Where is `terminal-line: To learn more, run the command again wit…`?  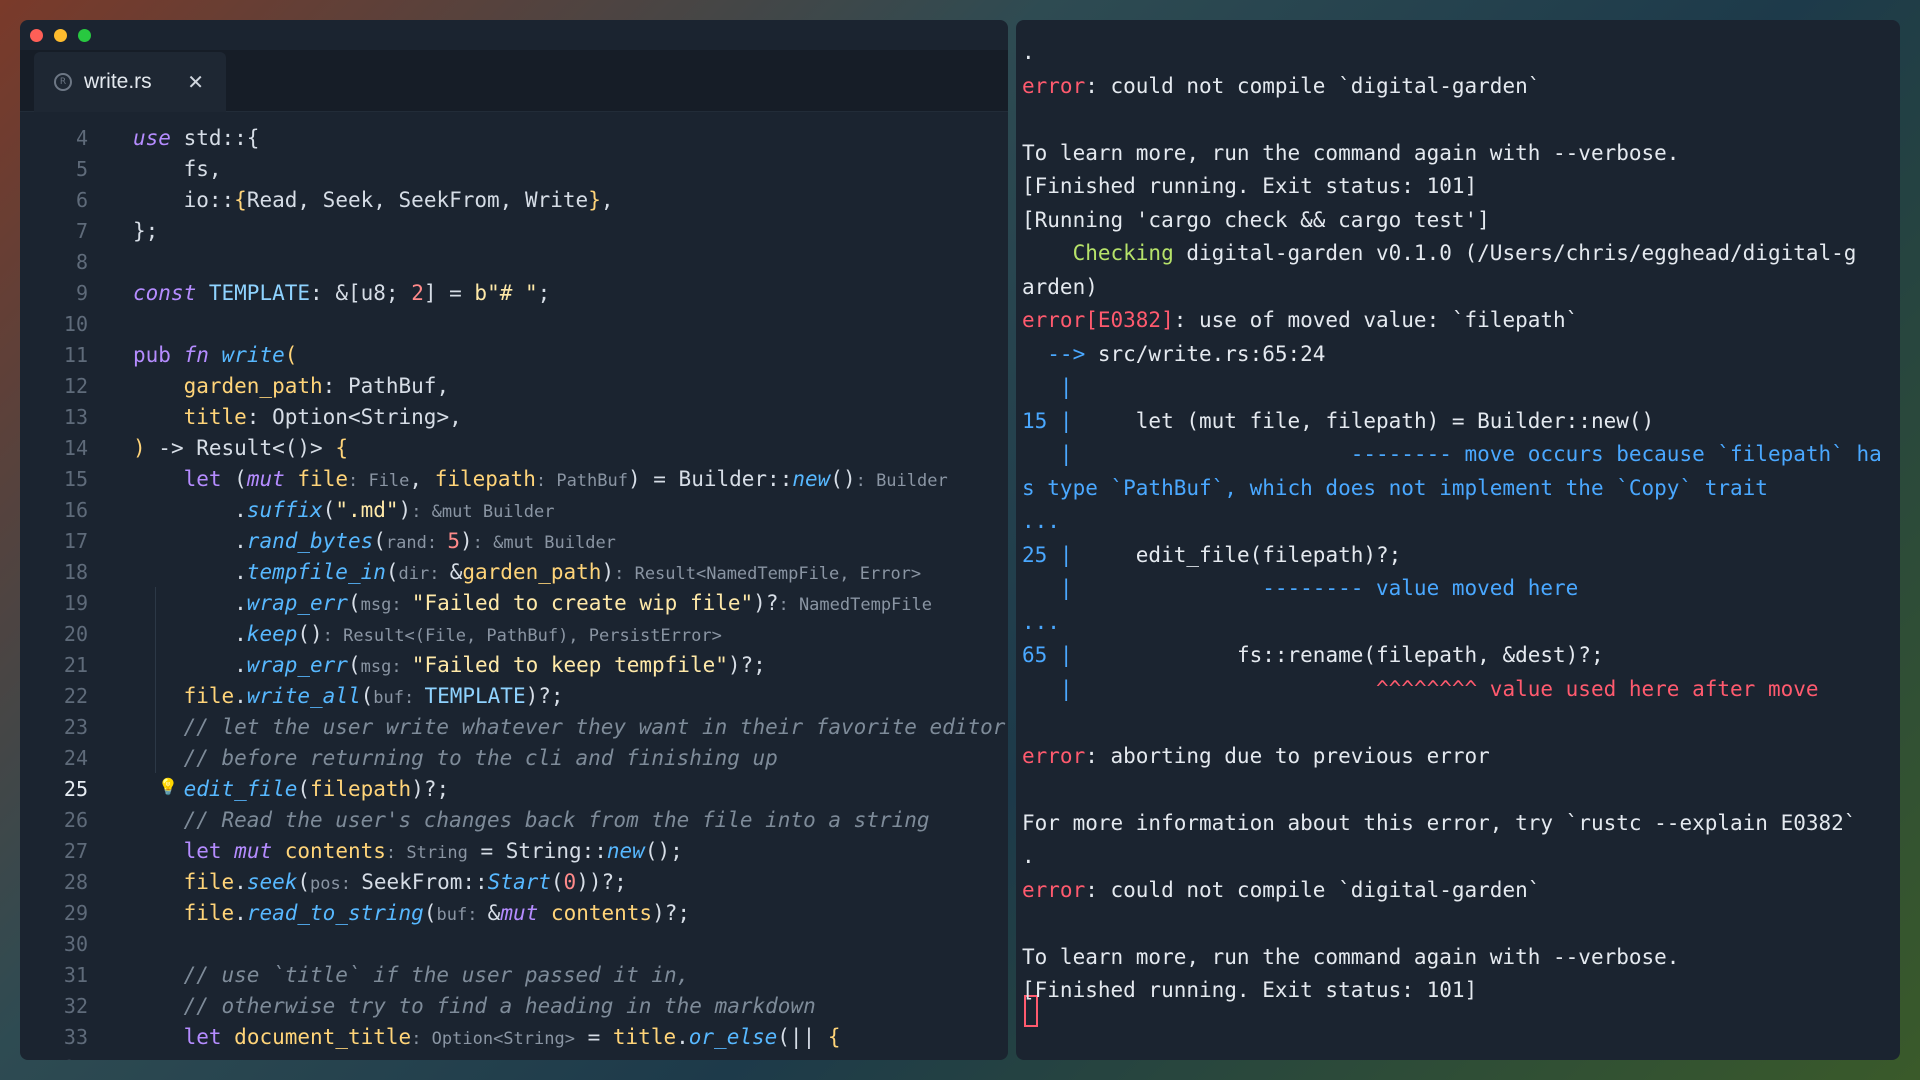 terminal-line: To learn more, run the command again wit… is located at coordinates (1350, 153).